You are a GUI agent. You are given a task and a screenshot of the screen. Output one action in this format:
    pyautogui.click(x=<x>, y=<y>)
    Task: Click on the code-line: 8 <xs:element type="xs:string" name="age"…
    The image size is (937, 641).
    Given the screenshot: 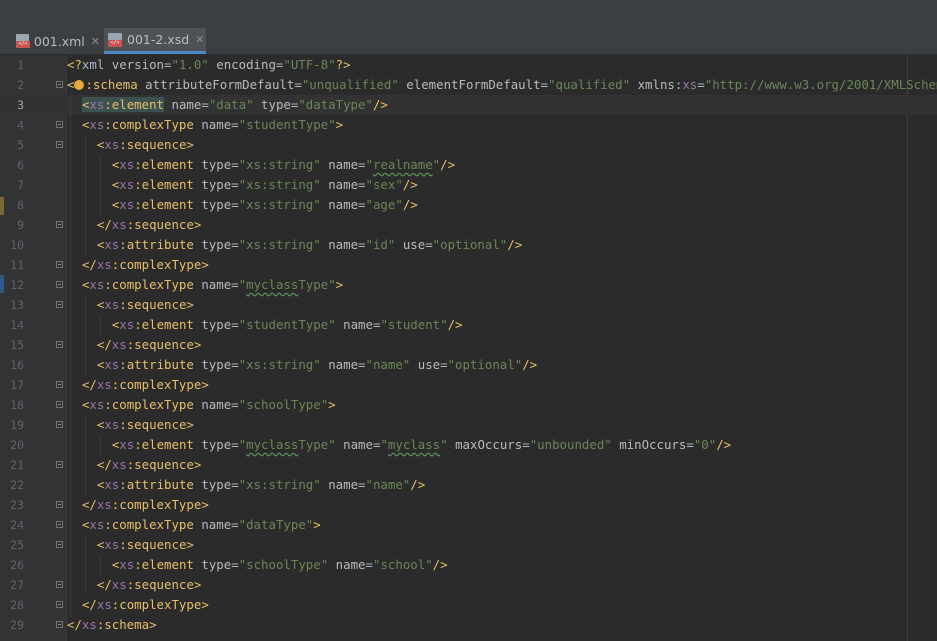 What is the action you would take?
    pyautogui.click(x=468, y=205)
    